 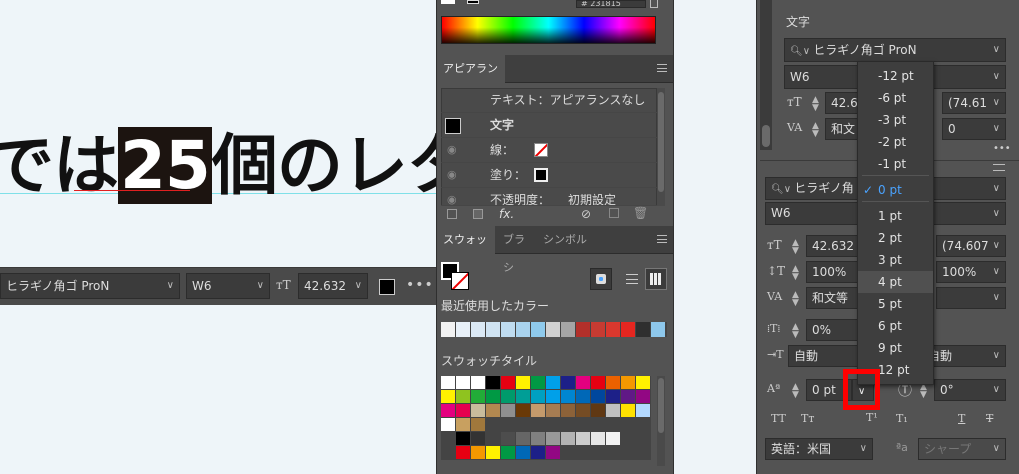 I want to click on swatch-scrollbar, so click(x=661, y=421).